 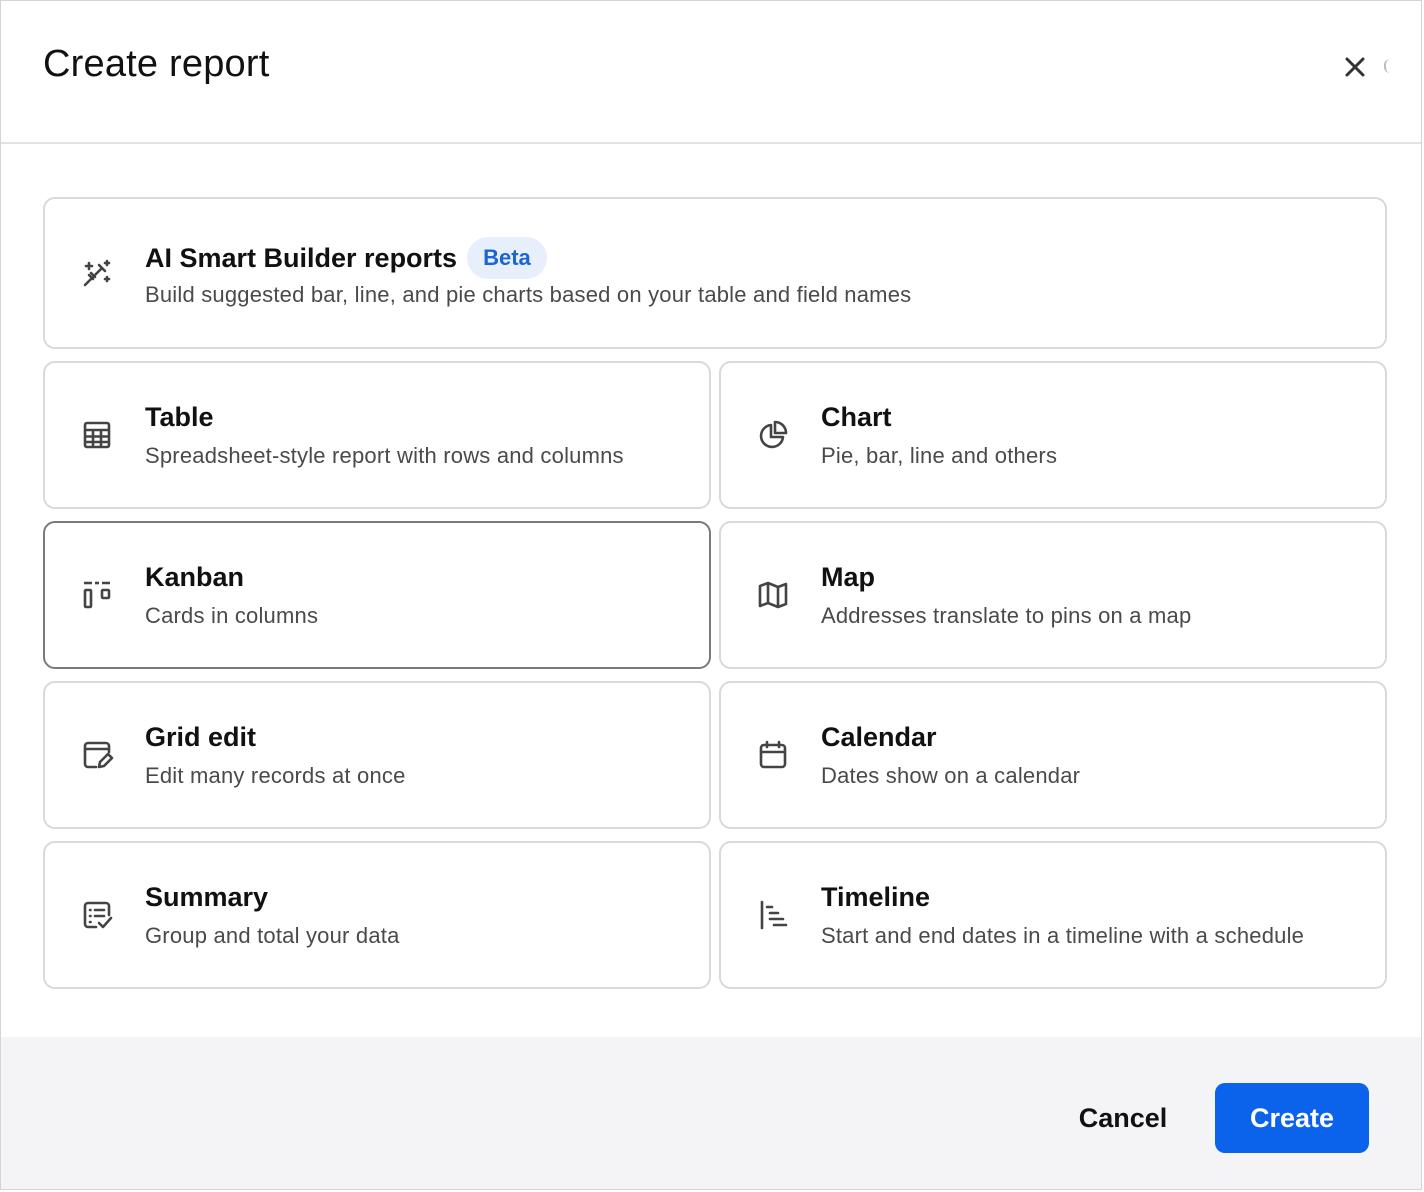 What do you see at coordinates (272, 935) in the screenshot?
I see `option-description: Group and total your data` at bounding box center [272, 935].